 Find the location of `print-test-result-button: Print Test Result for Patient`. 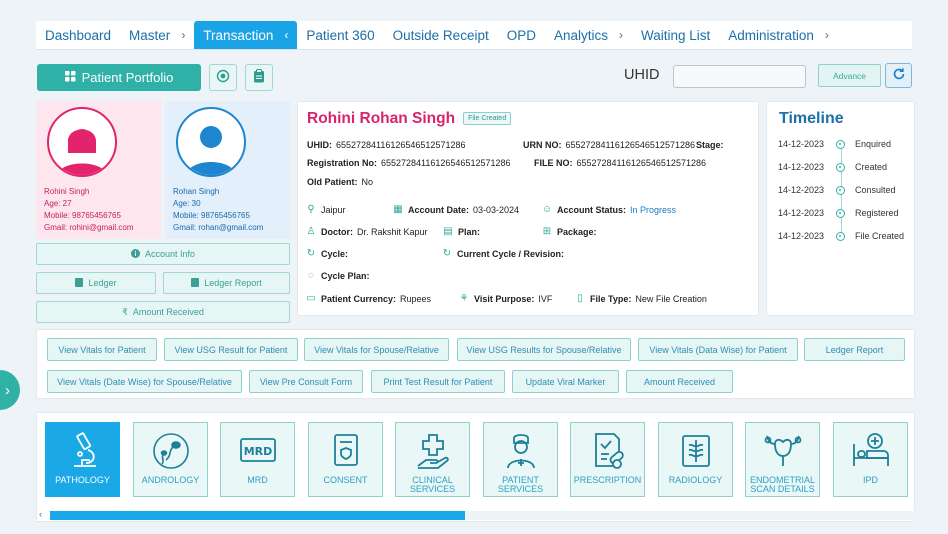

print-test-result-button: Print Test Result for Patient is located at coordinates (438, 381).